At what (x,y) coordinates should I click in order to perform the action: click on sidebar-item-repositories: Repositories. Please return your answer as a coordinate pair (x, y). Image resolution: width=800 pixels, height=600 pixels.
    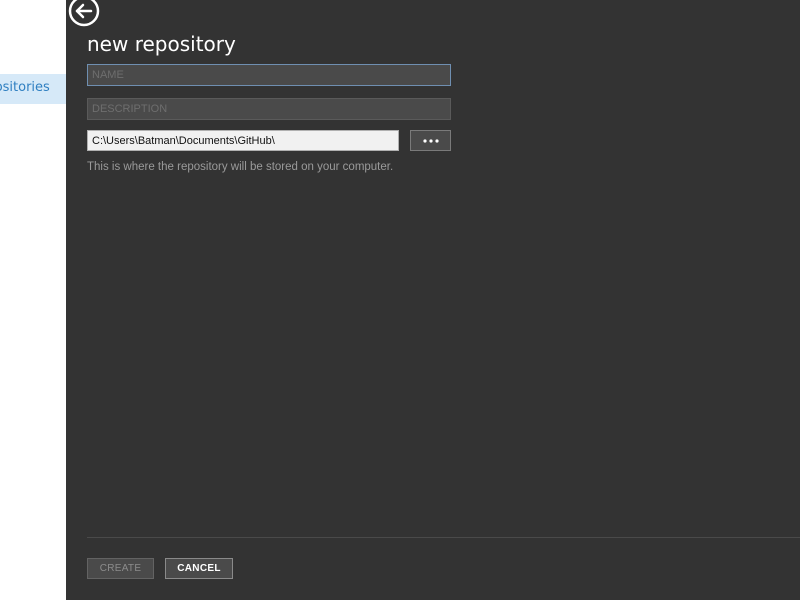
    Looking at the image, I should click on (33, 89).